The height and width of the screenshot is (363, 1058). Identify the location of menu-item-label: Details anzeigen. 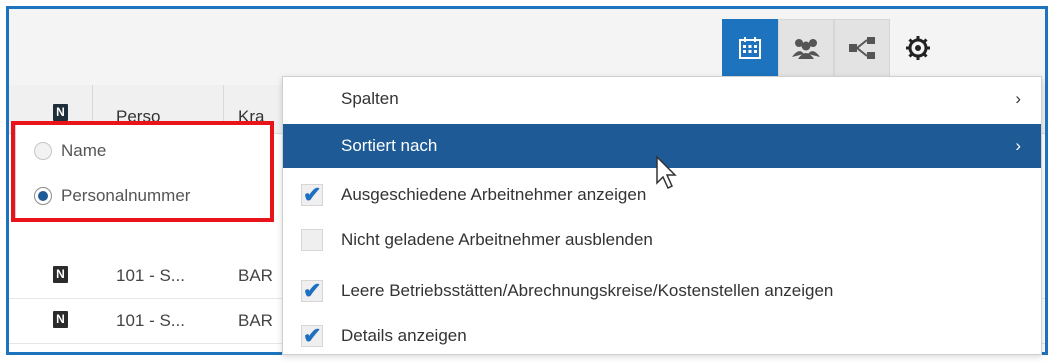
(404, 335).